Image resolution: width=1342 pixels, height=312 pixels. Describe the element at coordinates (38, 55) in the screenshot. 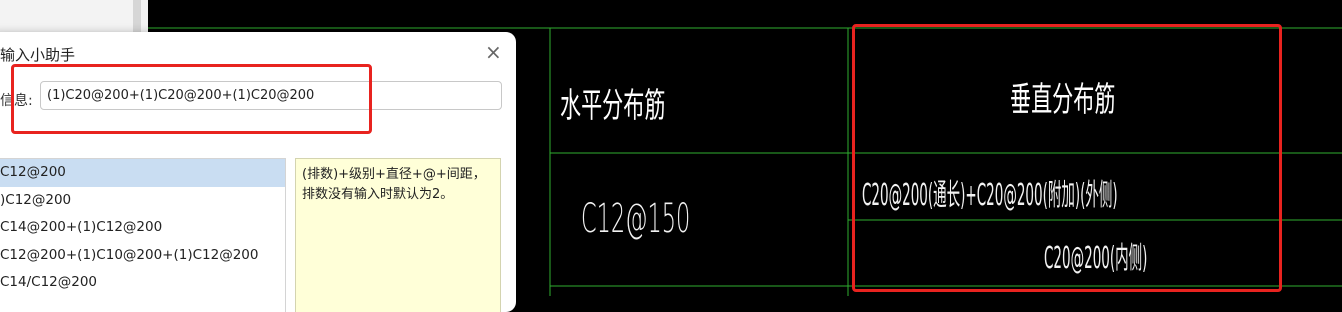

I see `dialog-title: 输入小助手` at that location.